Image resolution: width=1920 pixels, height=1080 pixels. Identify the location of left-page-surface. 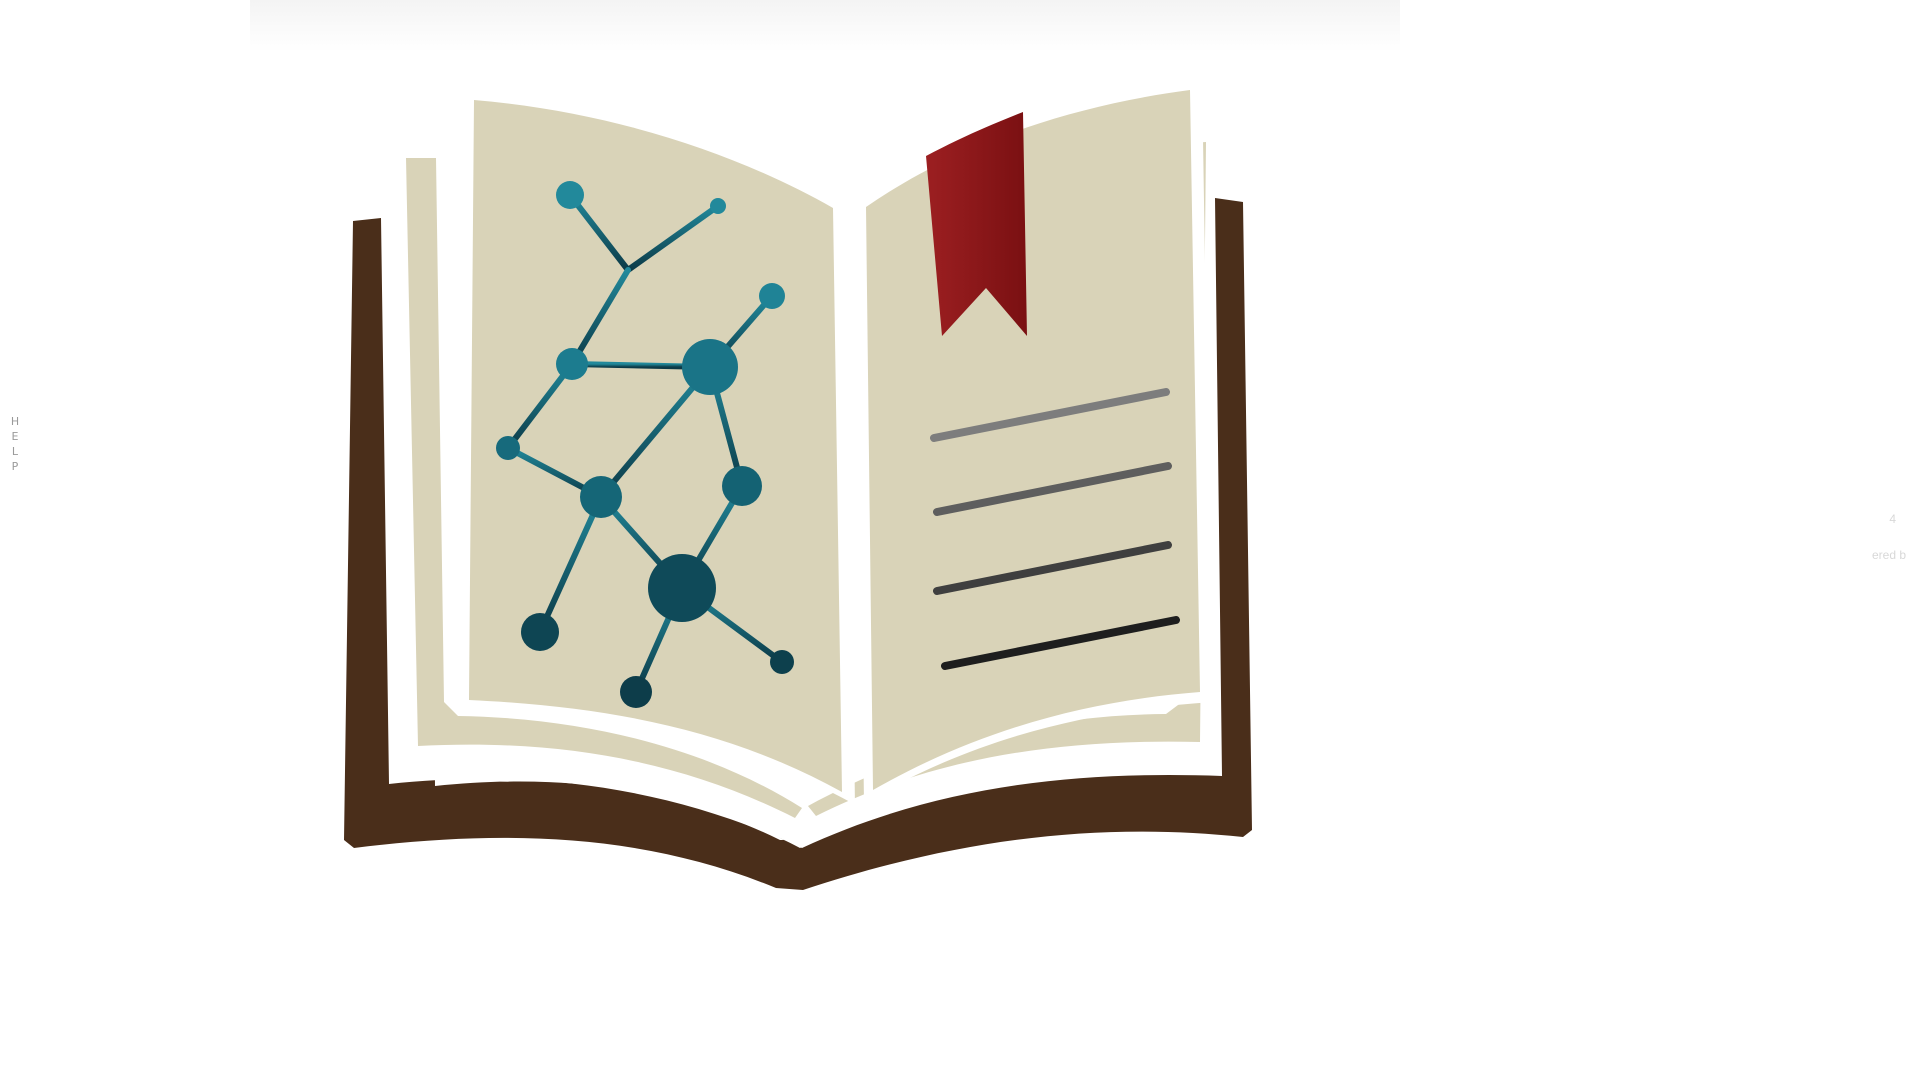
(655, 446).